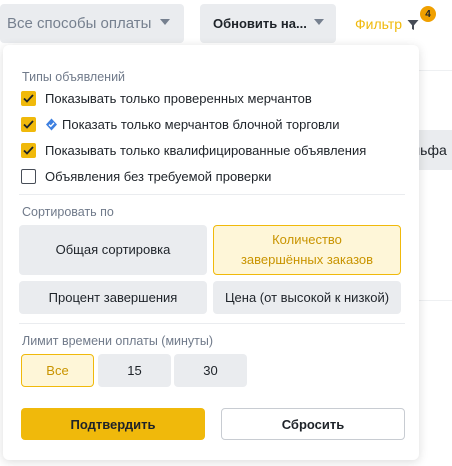 Image resolution: width=452 pixels, height=466 pixels. I want to click on time-option-label: 30, so click(210, 370).